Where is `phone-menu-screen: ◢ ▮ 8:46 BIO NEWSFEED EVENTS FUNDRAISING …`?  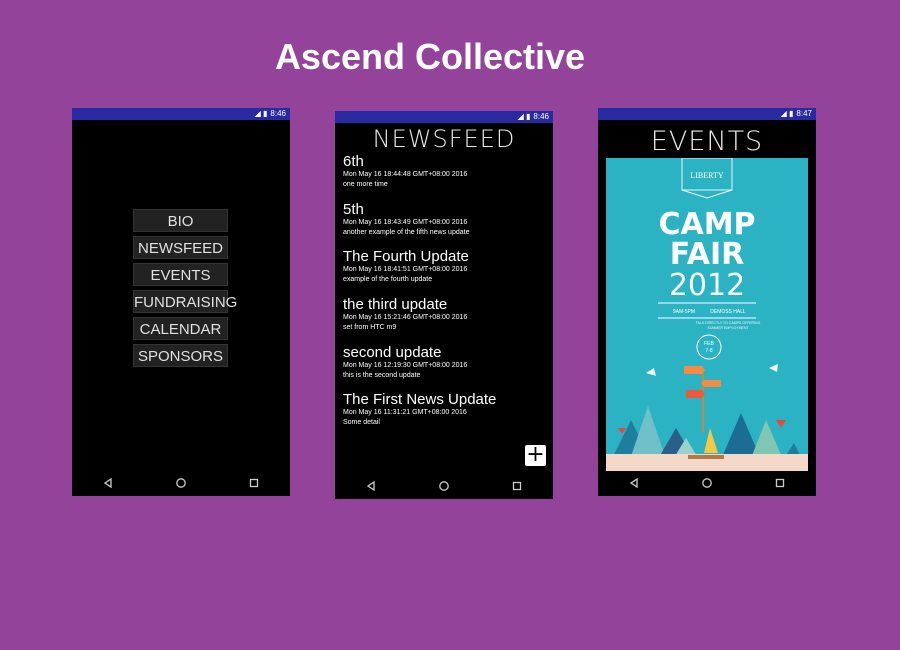
phone-menu-screen: ◢ ▮ 8:46 BIO NEWSFEED EVENTS FUNDRAISING … is located at coordinates (181, 302).